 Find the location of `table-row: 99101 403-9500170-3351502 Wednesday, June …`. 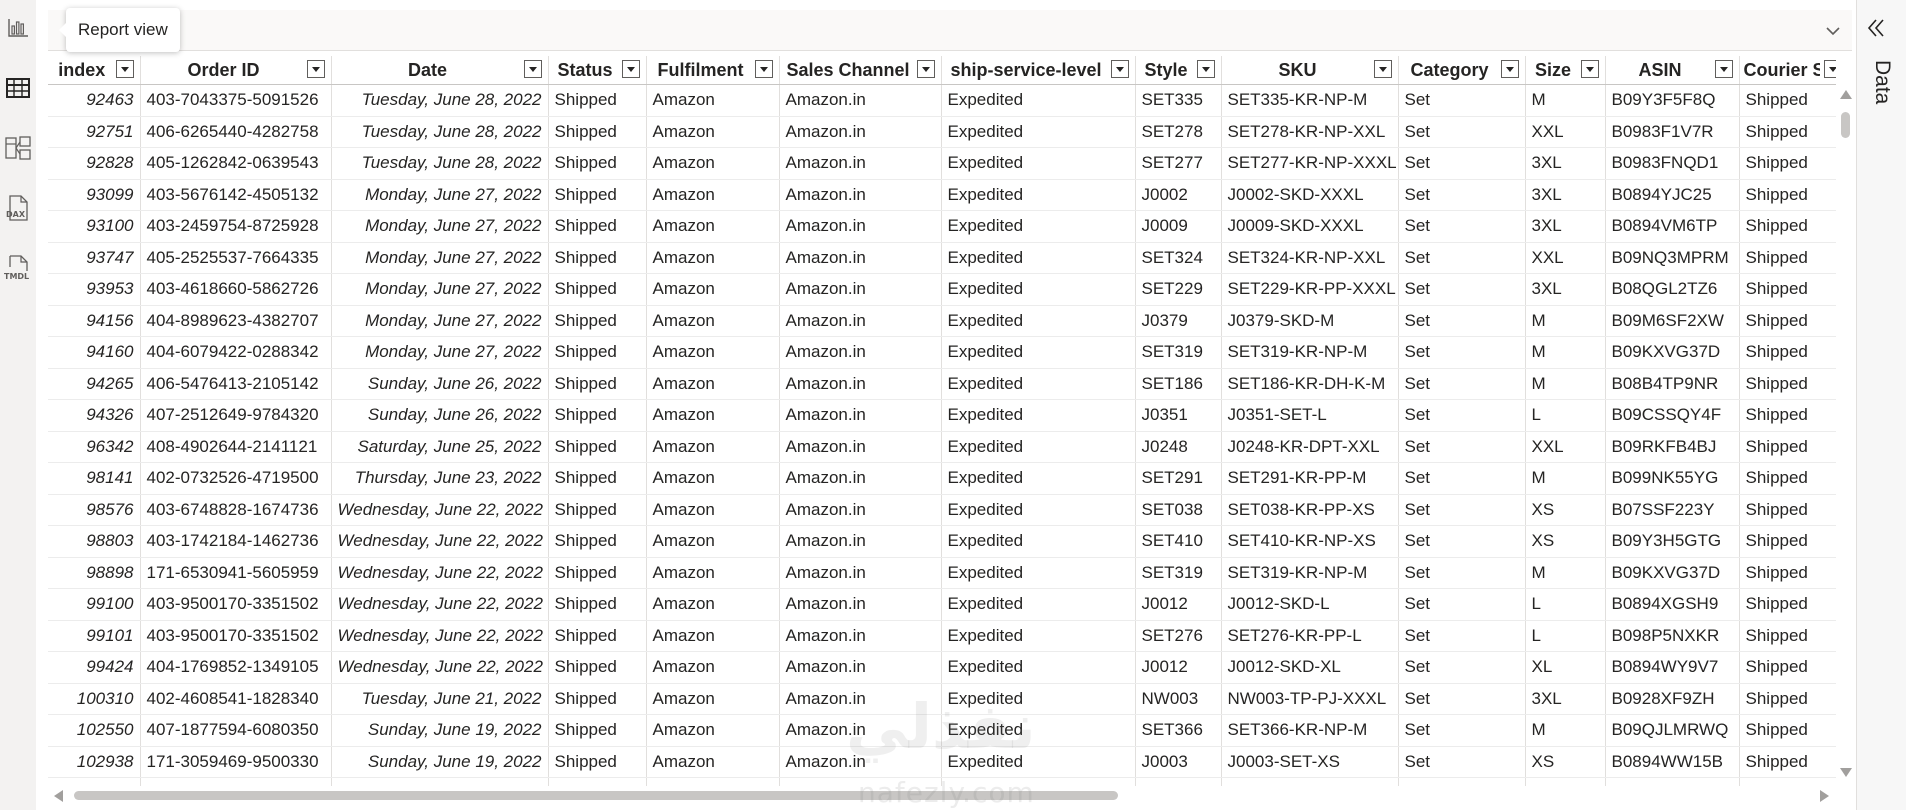

table-row: 99101 403-9500170-3351502 Wednesday, June … is located at coordinates (942, 636).